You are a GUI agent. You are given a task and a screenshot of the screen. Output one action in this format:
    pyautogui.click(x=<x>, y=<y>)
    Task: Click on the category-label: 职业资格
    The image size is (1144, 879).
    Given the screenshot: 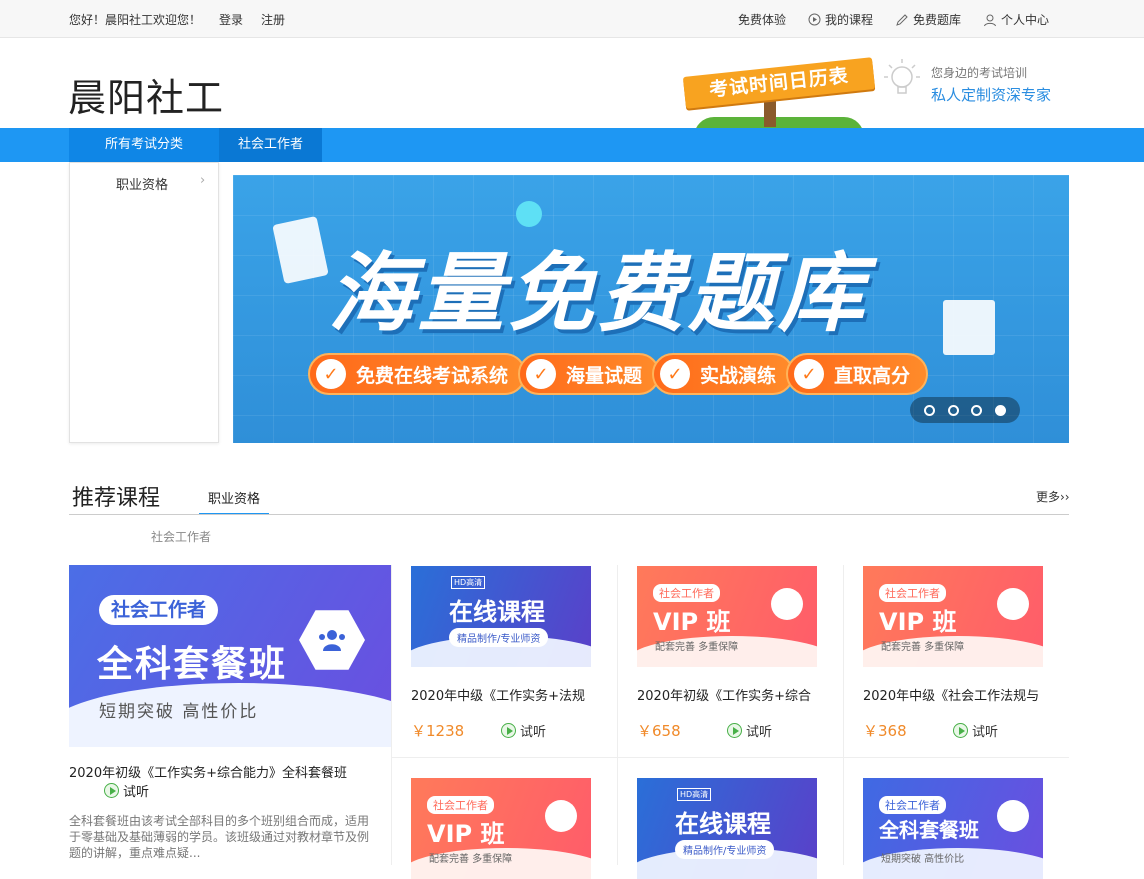 What is the action you would take?
    pyautogui.click(x=142, y=185)
    